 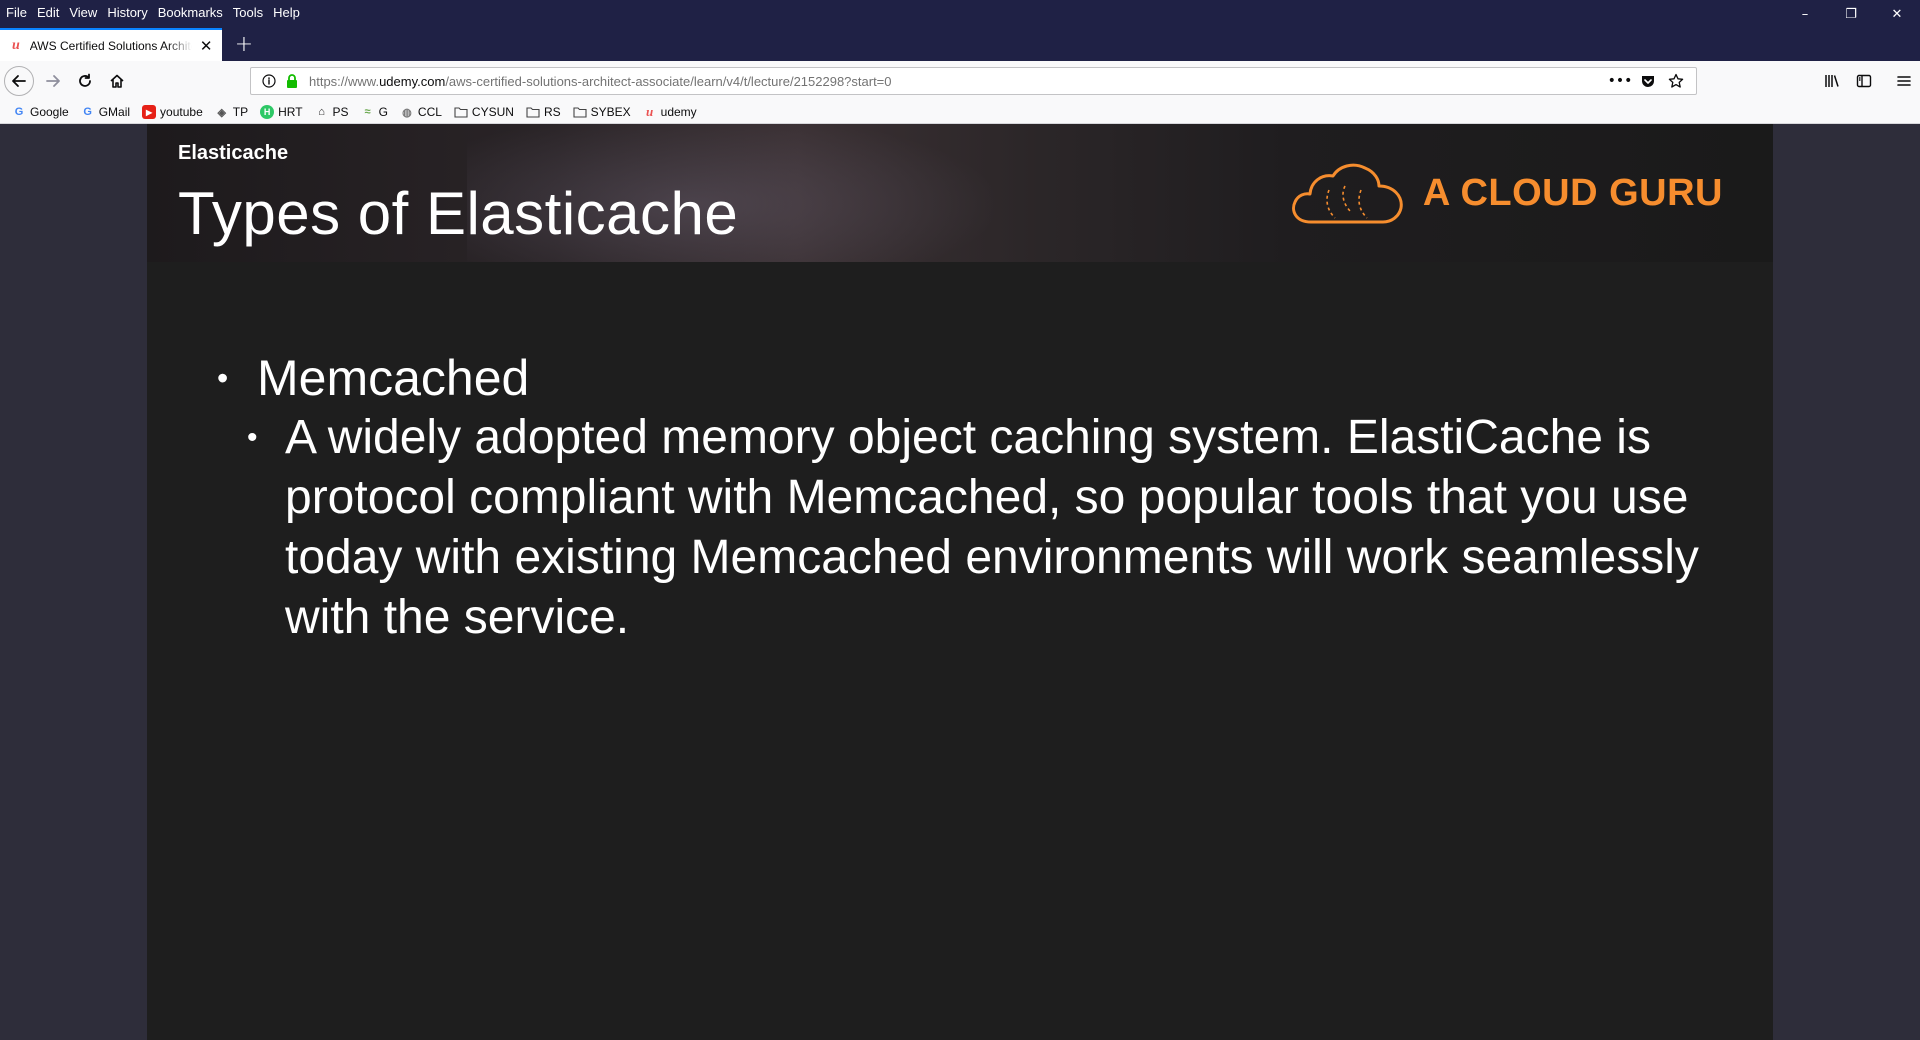 What do you see at coordinates (1572, 192) in the screenshot?
I see `brand-name: A CLOUD GURU` at bounding box center [1572, 192].